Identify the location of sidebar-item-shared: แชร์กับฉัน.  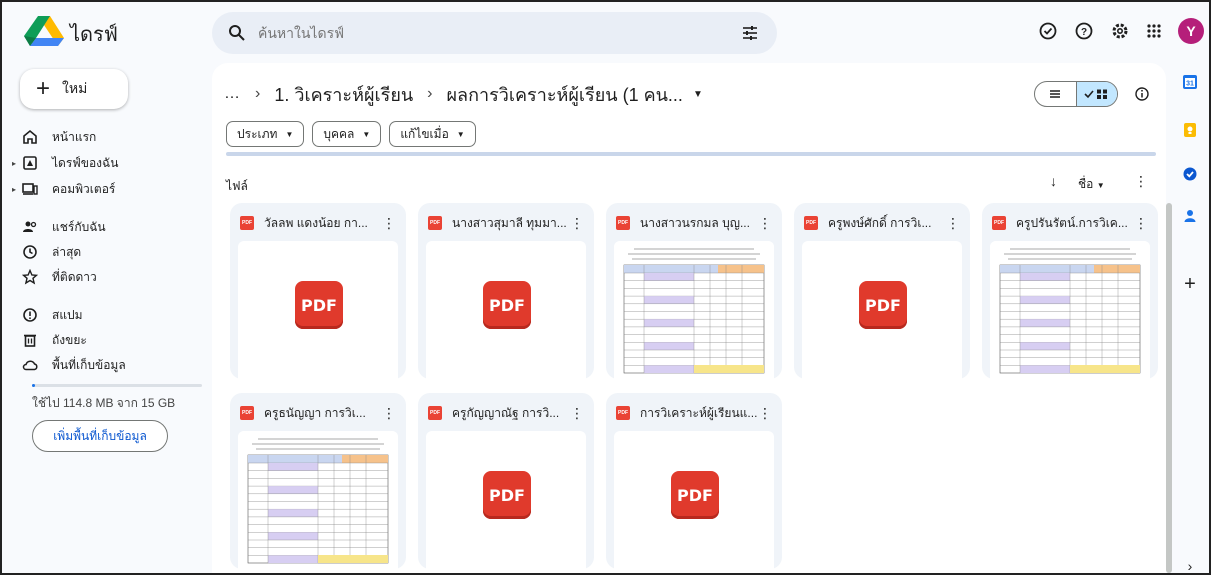
(64, 227).